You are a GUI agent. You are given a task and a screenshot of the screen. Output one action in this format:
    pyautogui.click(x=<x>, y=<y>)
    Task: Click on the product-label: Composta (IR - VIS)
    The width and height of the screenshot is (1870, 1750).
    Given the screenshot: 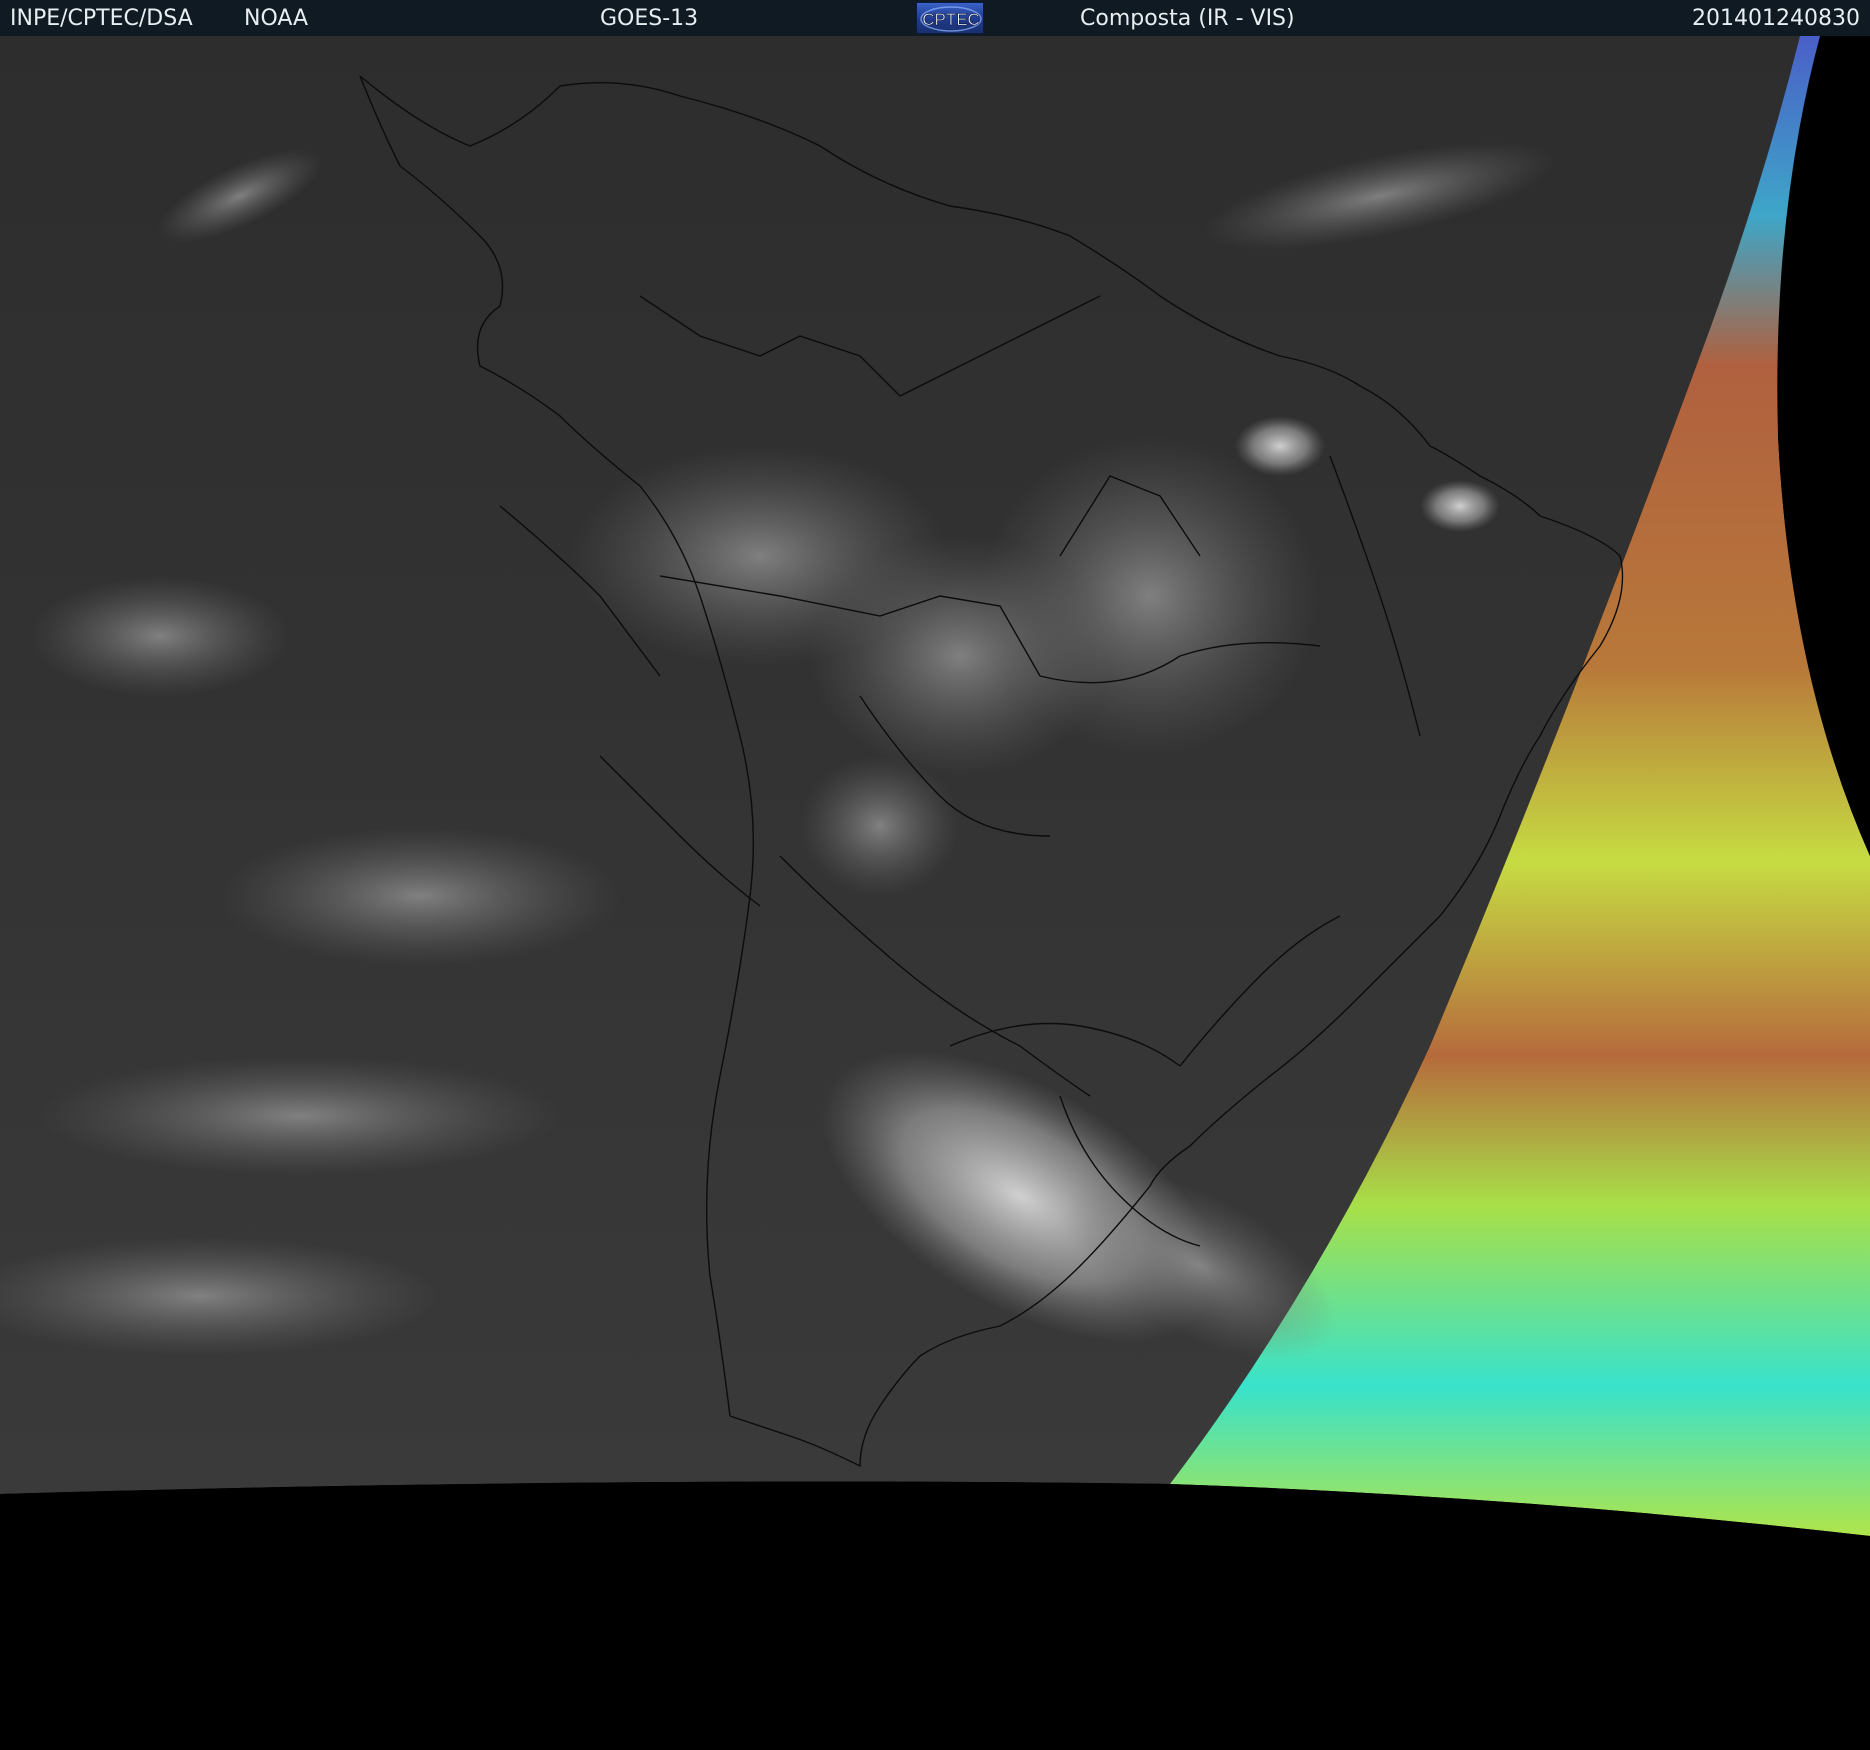 What is the action you would take?
    pyautogui.click(x=1187, y=18)
    